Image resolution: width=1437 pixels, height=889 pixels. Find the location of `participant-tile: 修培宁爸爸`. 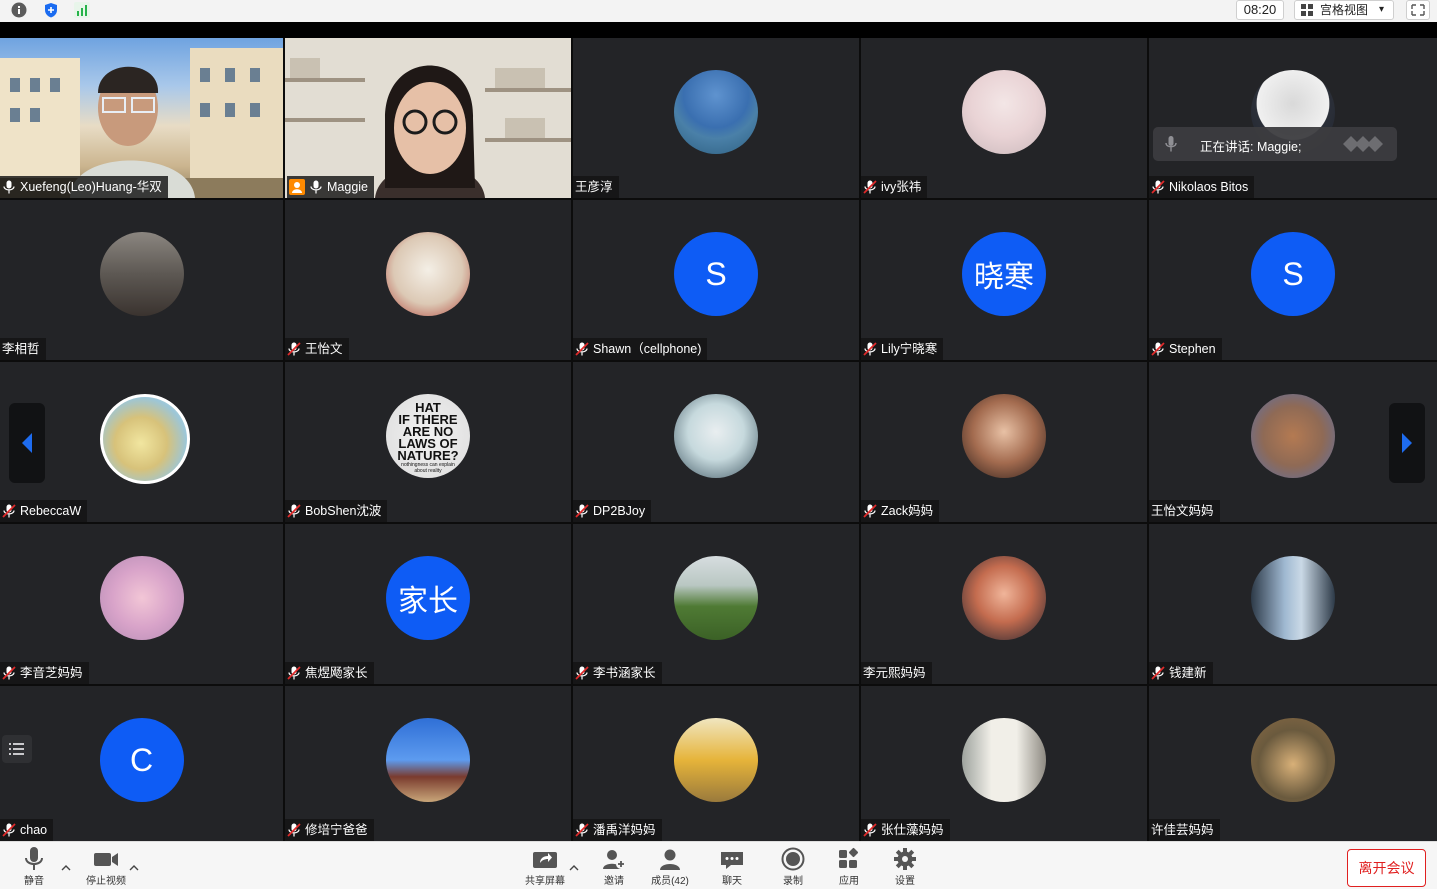

participant-tile: 修培宁爸爸 is located at coordinates (428, 763).